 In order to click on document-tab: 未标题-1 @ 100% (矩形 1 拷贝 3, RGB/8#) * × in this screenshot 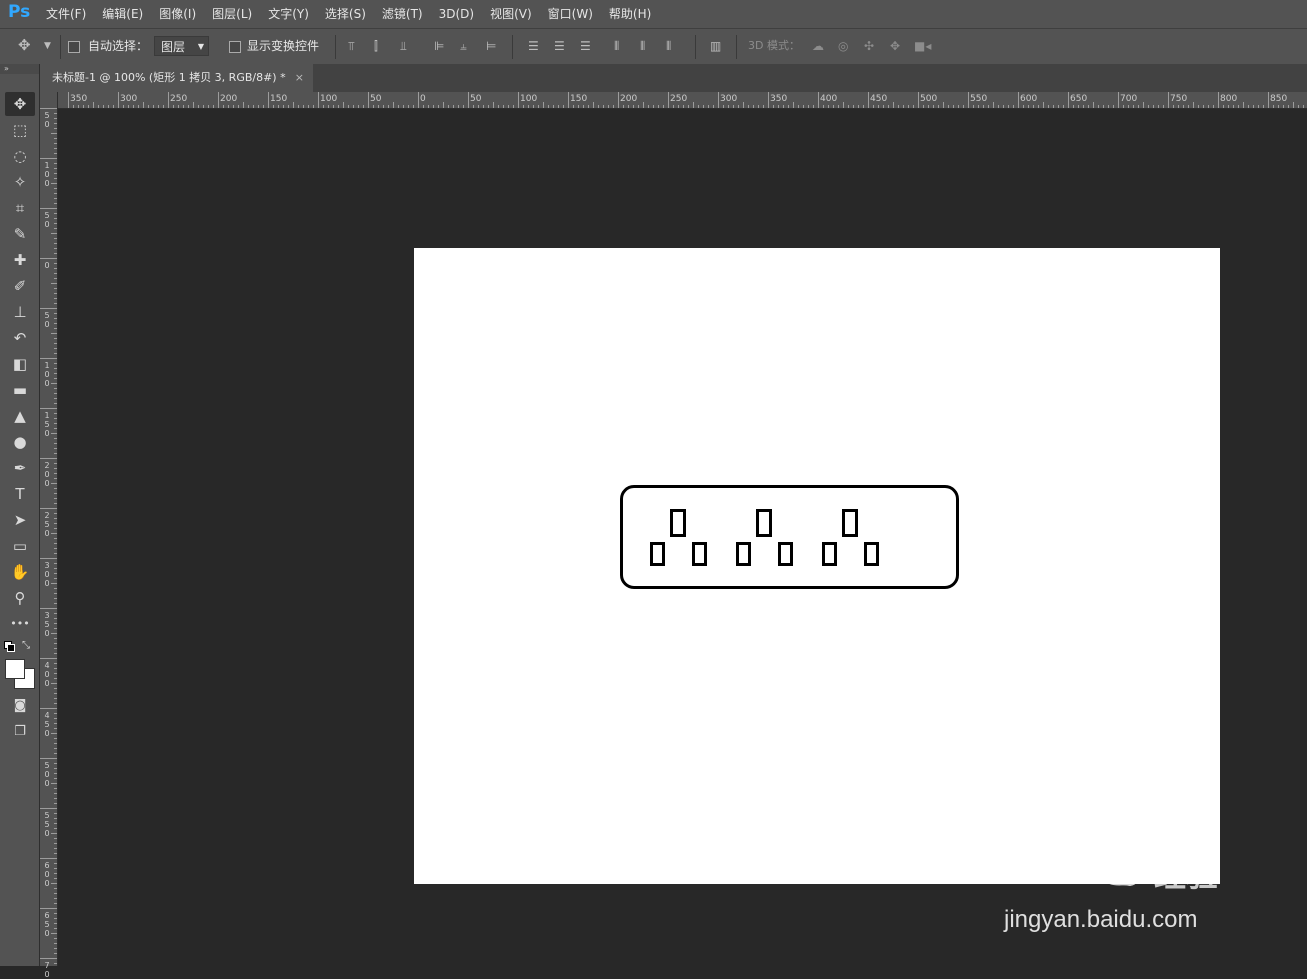, I will do `click(176, 78)`.